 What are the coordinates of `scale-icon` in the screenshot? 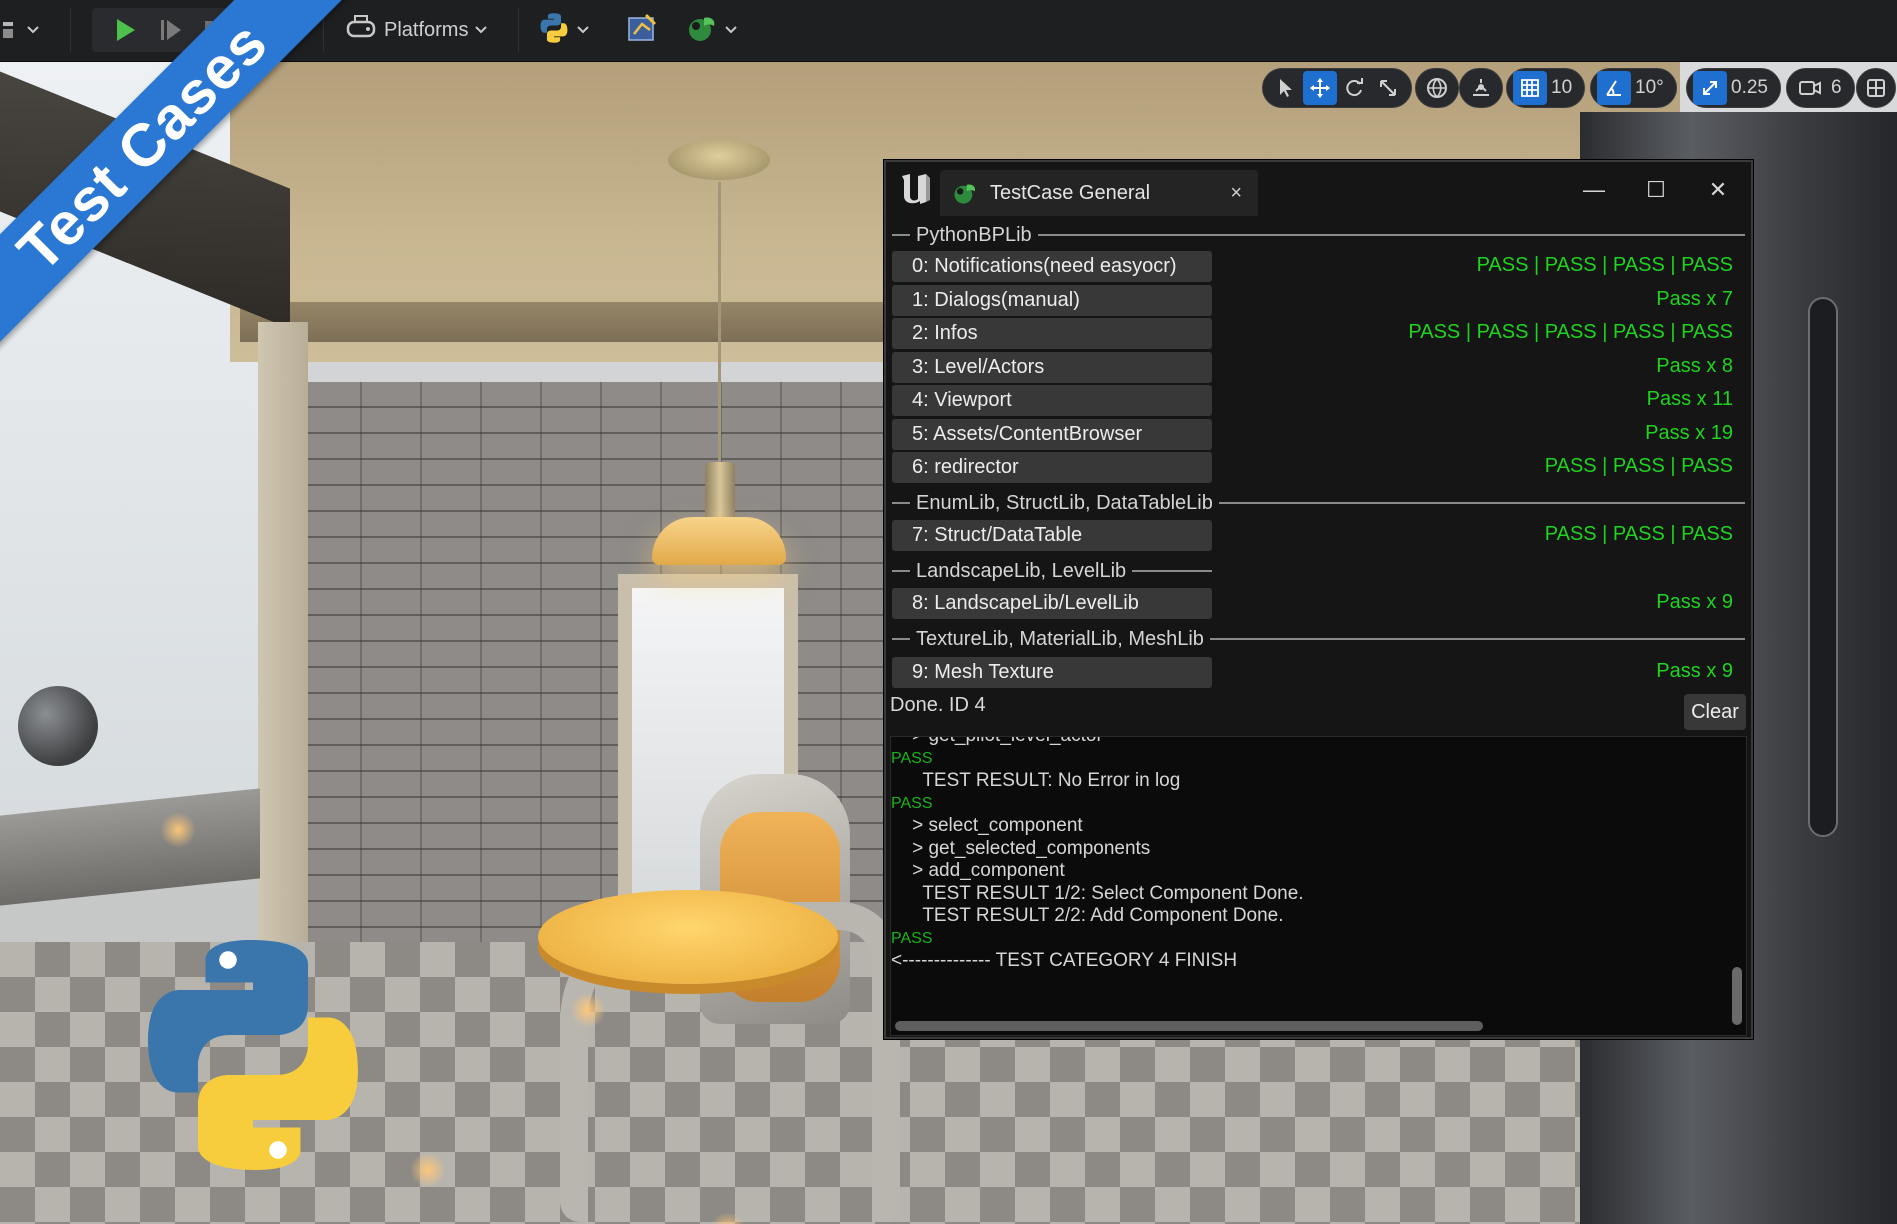 It's located at (1388, 88).